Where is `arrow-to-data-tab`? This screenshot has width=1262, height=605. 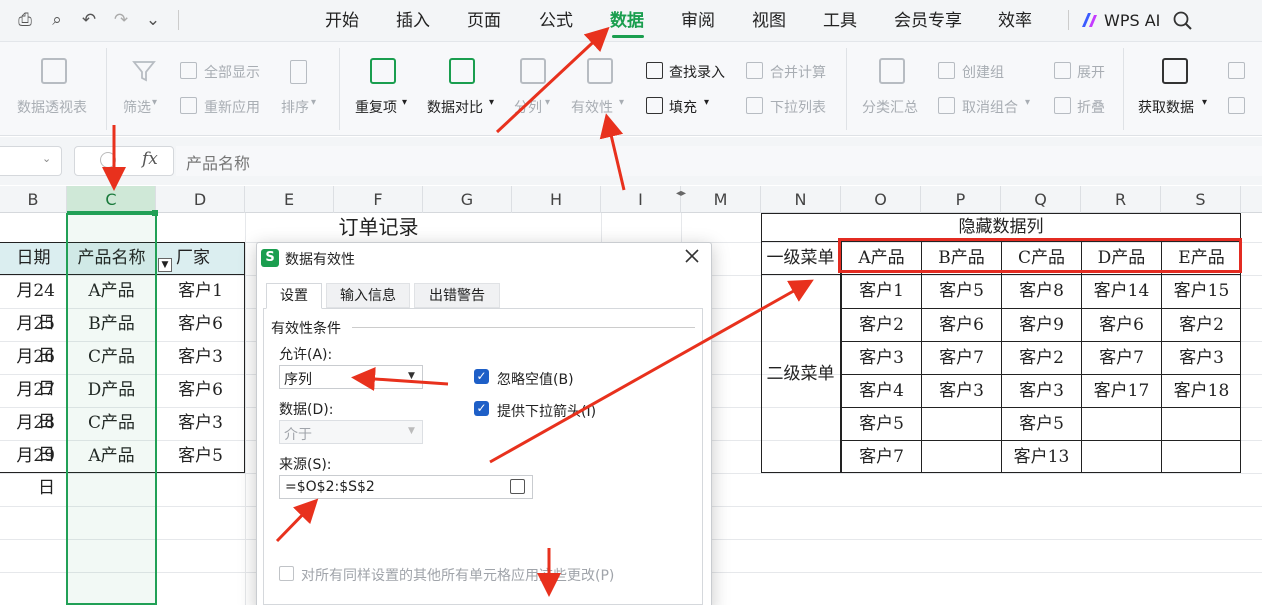
arrow-to-data-tab is located at coordinates (552, 80).